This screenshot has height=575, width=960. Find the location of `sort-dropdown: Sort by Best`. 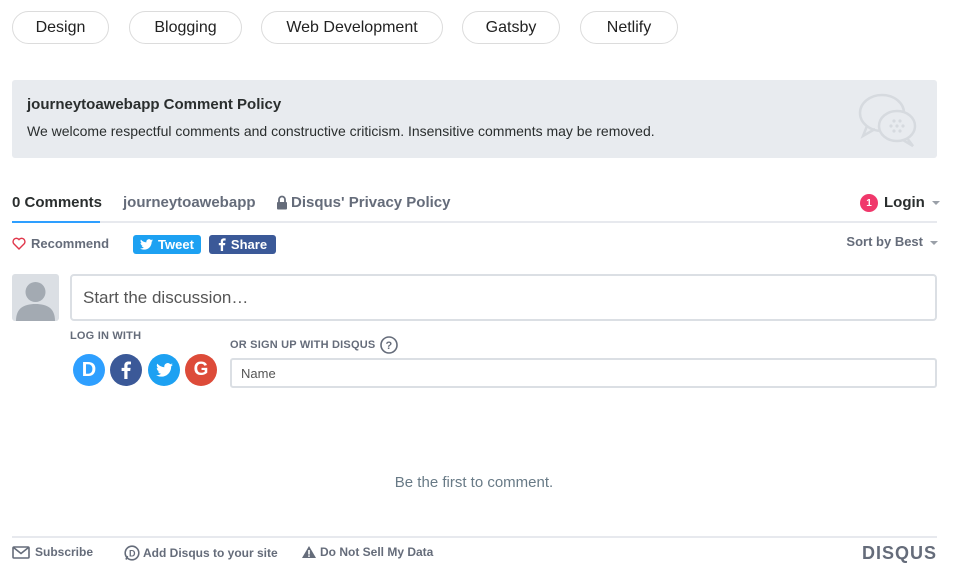

sort-dropdown: Sort by Best is located at coordinates (892, 241).